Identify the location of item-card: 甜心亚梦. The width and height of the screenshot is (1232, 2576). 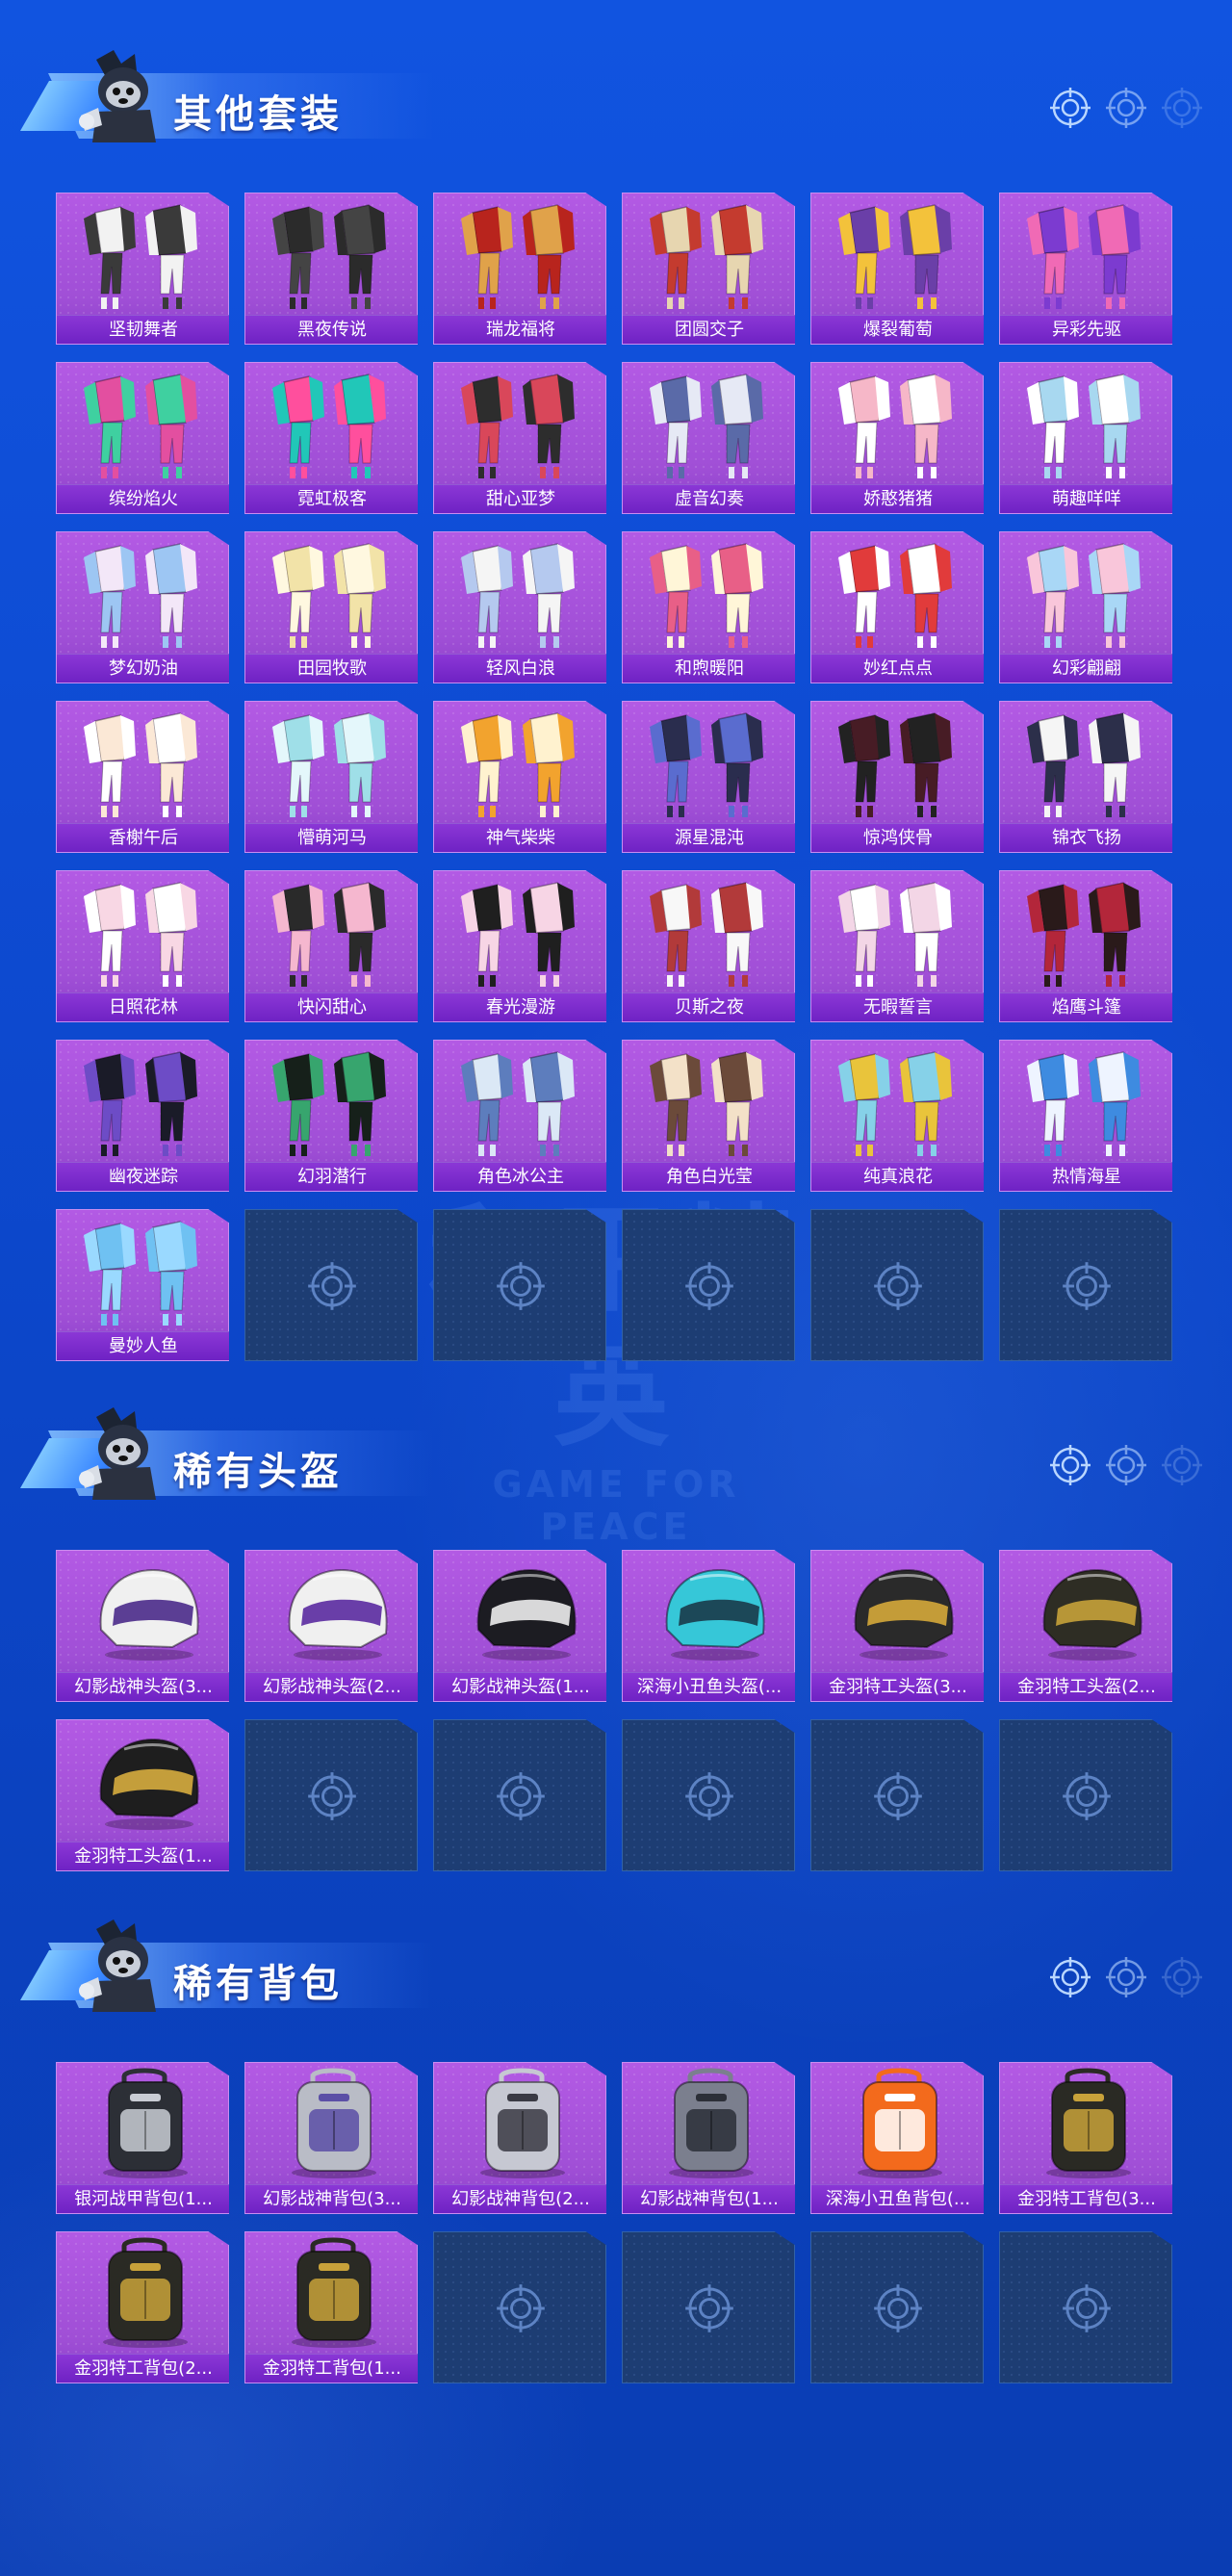
(519, 438).